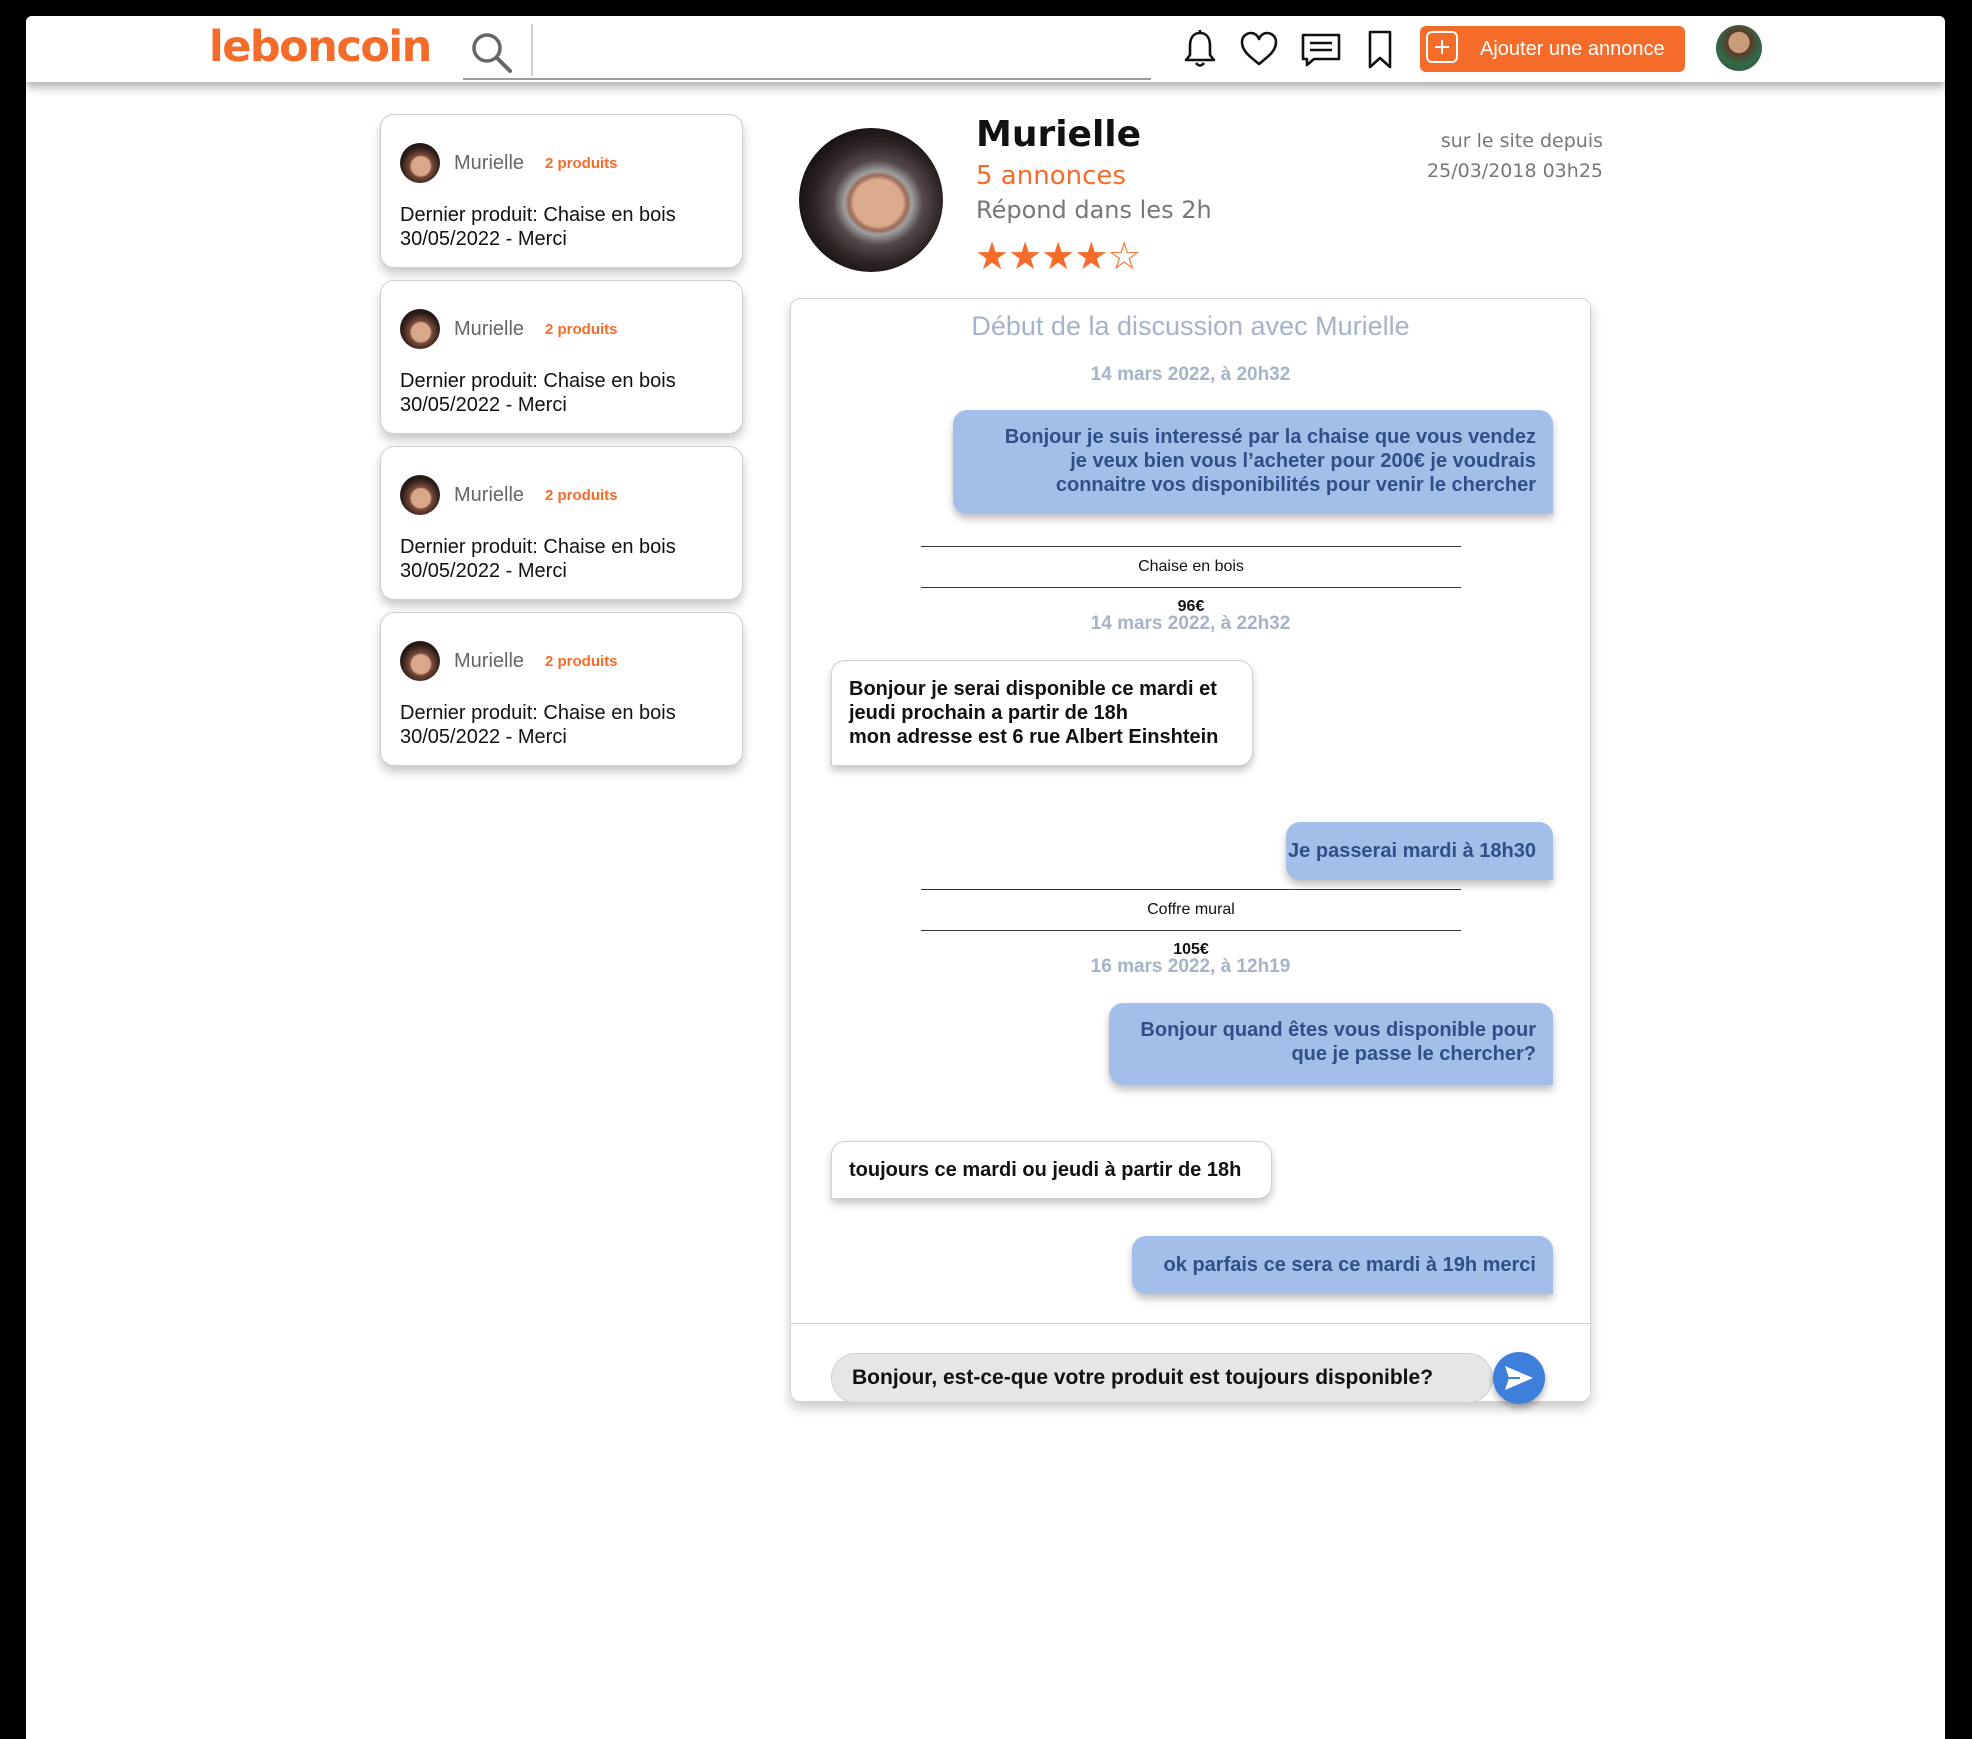 Image resolution: width=1972 pixels, height=1739 pixels. Describe the element at coordinates (1349, 1265) in the screenshot. I see `message-line: ok parfais ce sera ce mardi à 19h merci` at that location.